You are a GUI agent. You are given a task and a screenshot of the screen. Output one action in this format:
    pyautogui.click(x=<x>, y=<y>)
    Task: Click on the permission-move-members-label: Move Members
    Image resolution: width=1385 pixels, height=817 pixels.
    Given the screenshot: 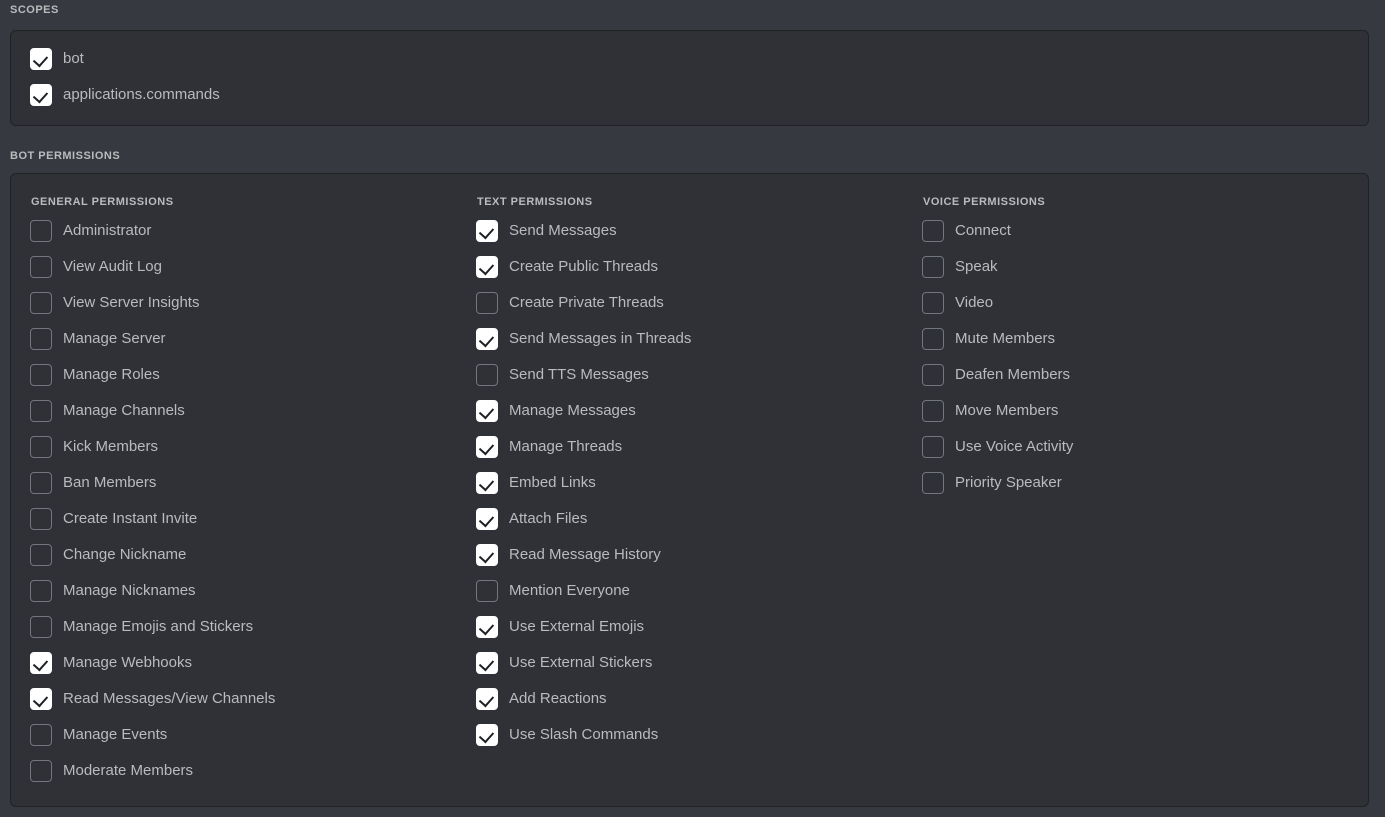 What is the action you would take?
    pyautogui.click(x=1007, y=410)
    